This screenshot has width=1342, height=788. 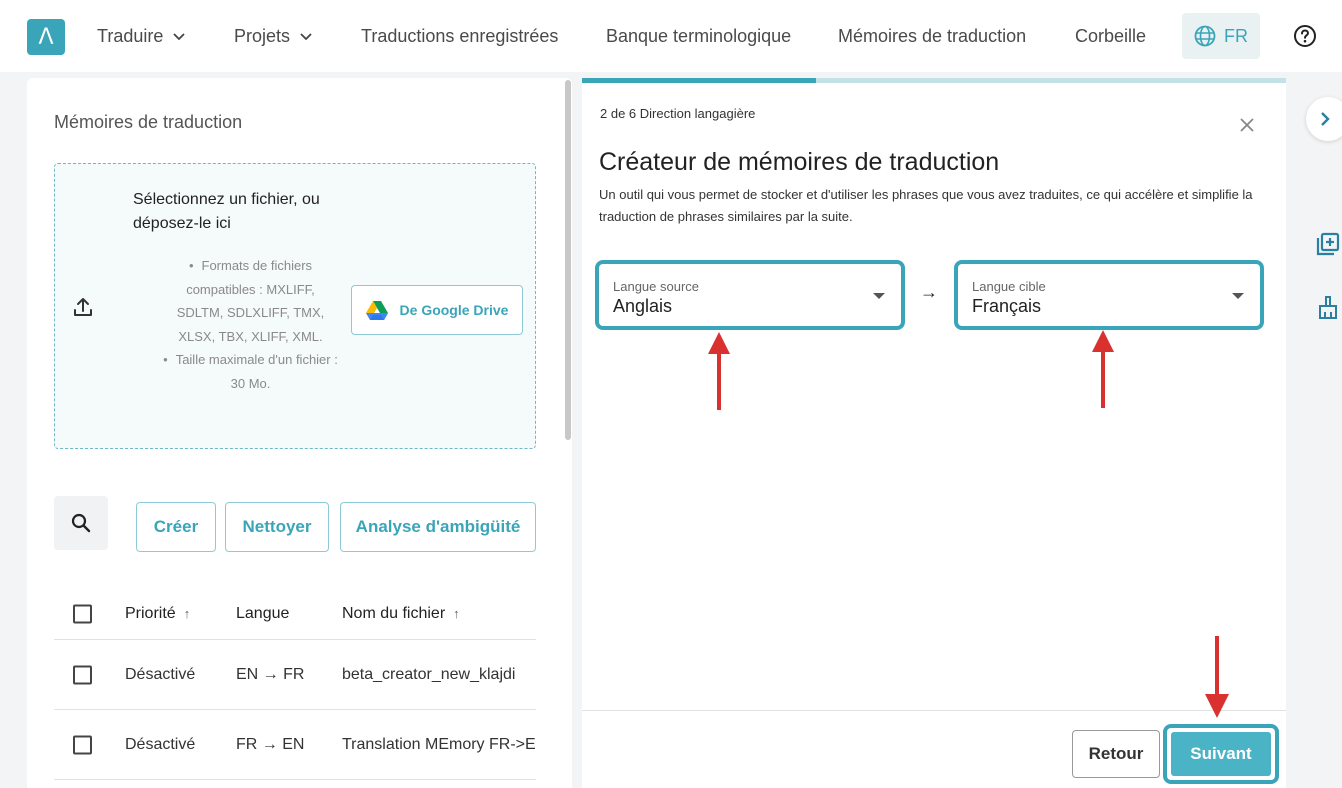 I want to click on nav-term-bank: Banque terminologique, so click(x=698, y=36).